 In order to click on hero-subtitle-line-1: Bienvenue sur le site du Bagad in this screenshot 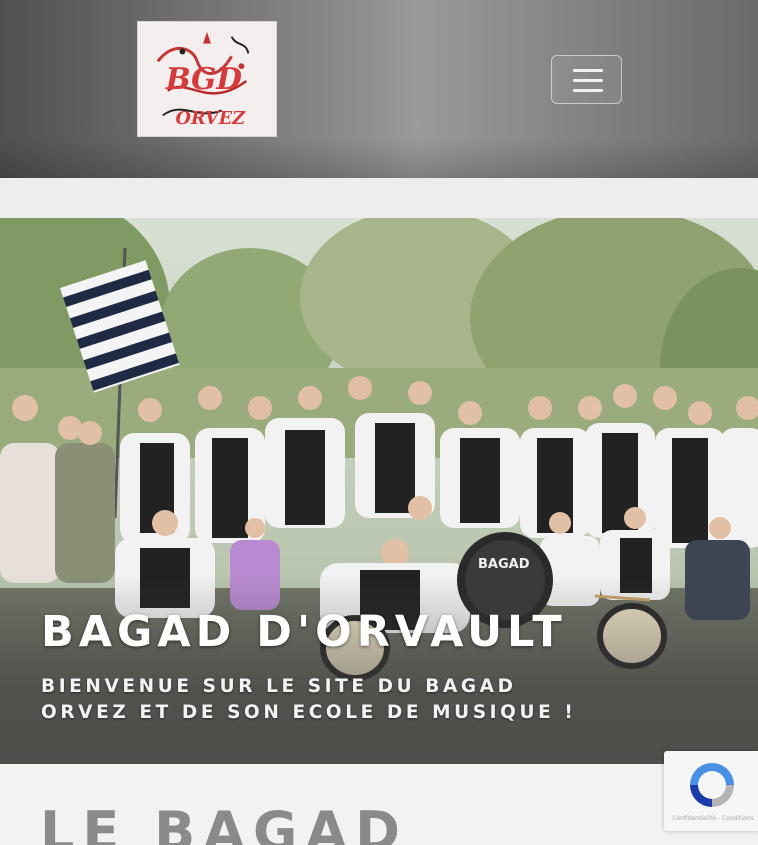, I will do `click(279, 686)`.